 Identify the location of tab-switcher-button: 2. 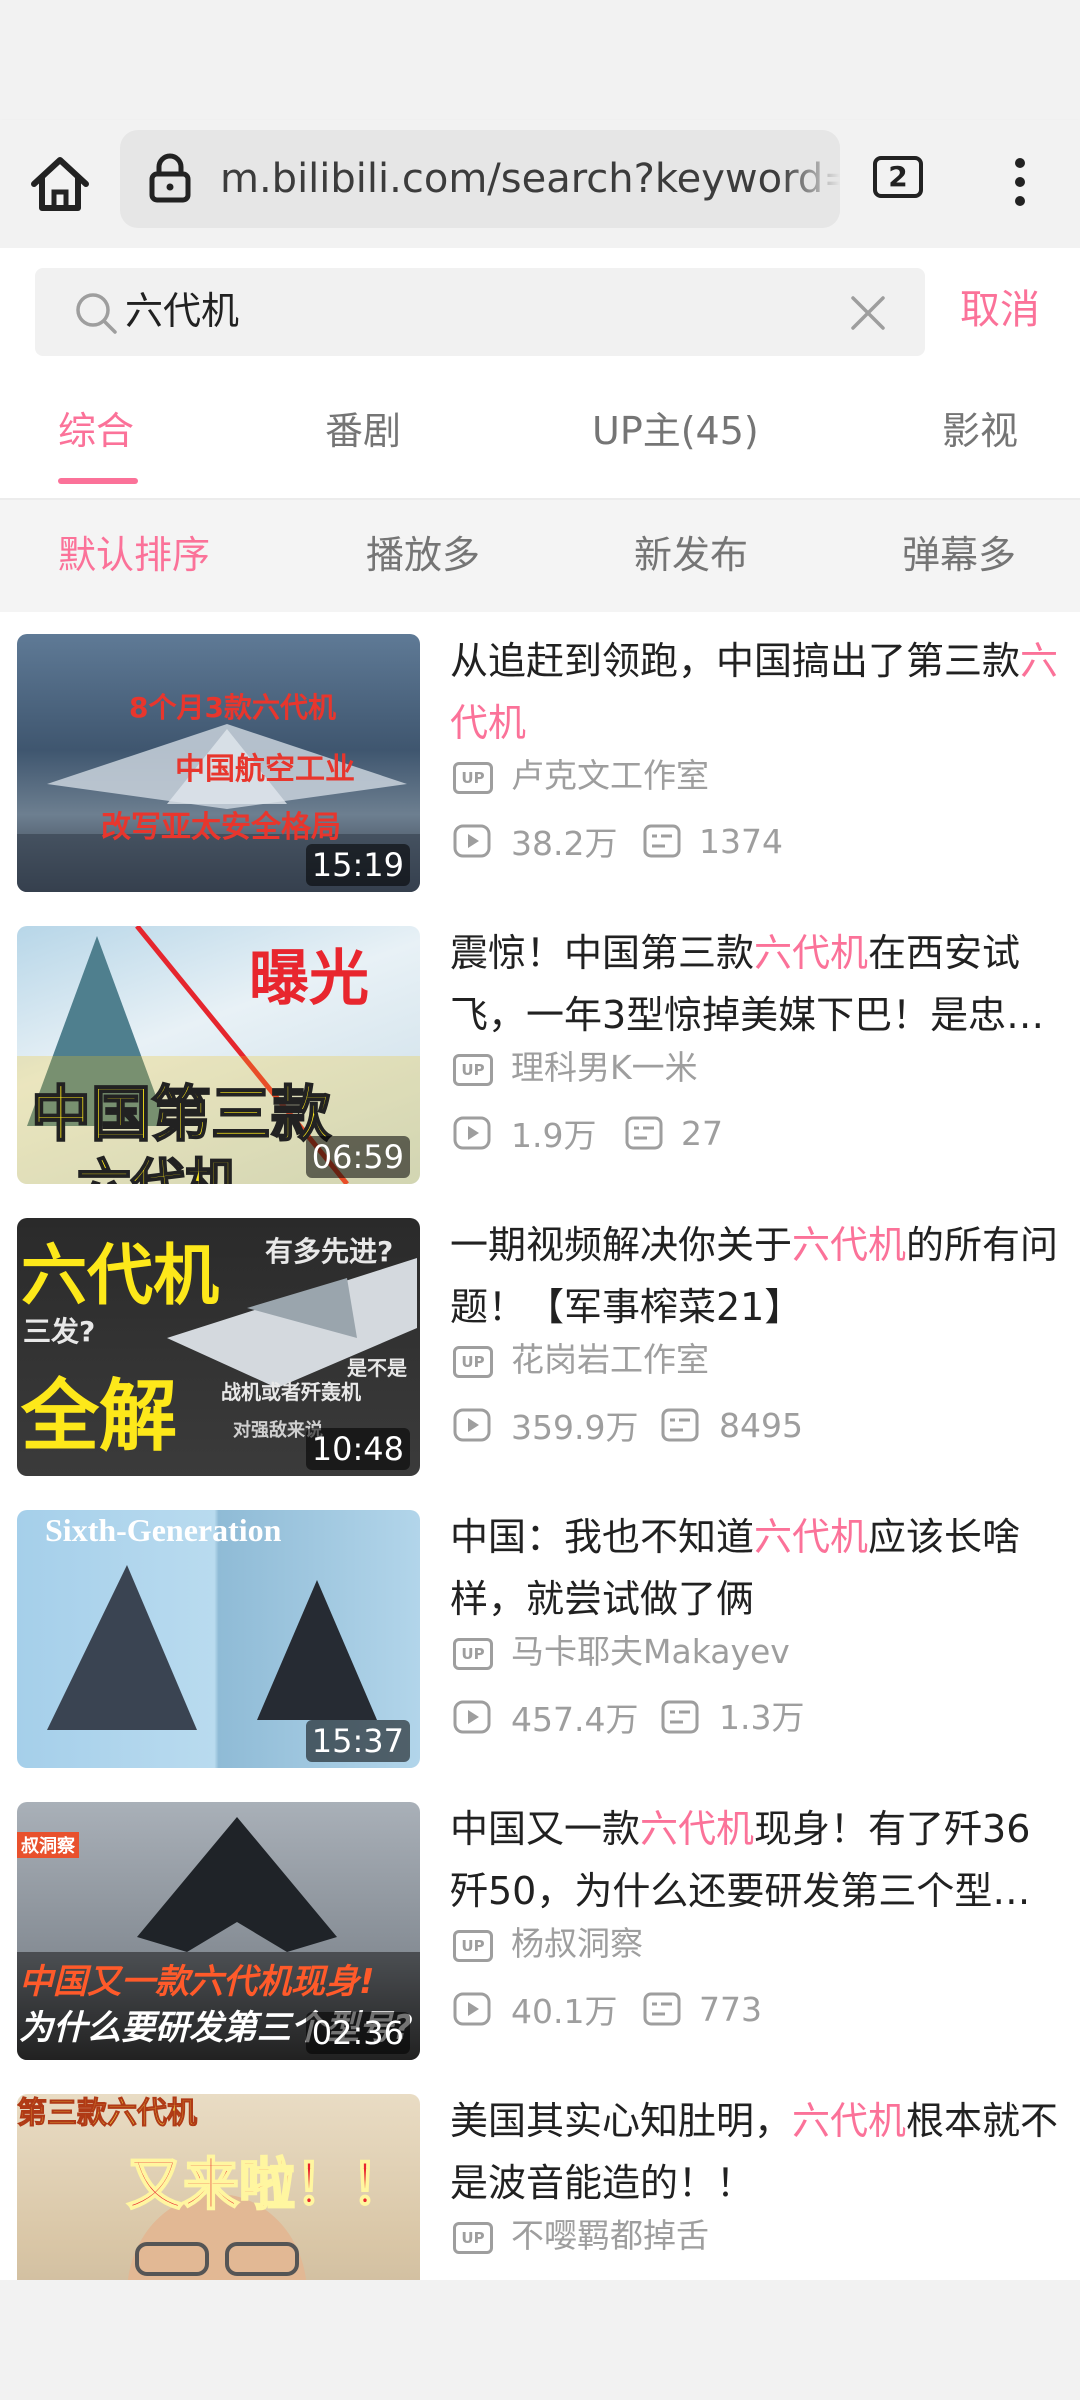
(898, 177).